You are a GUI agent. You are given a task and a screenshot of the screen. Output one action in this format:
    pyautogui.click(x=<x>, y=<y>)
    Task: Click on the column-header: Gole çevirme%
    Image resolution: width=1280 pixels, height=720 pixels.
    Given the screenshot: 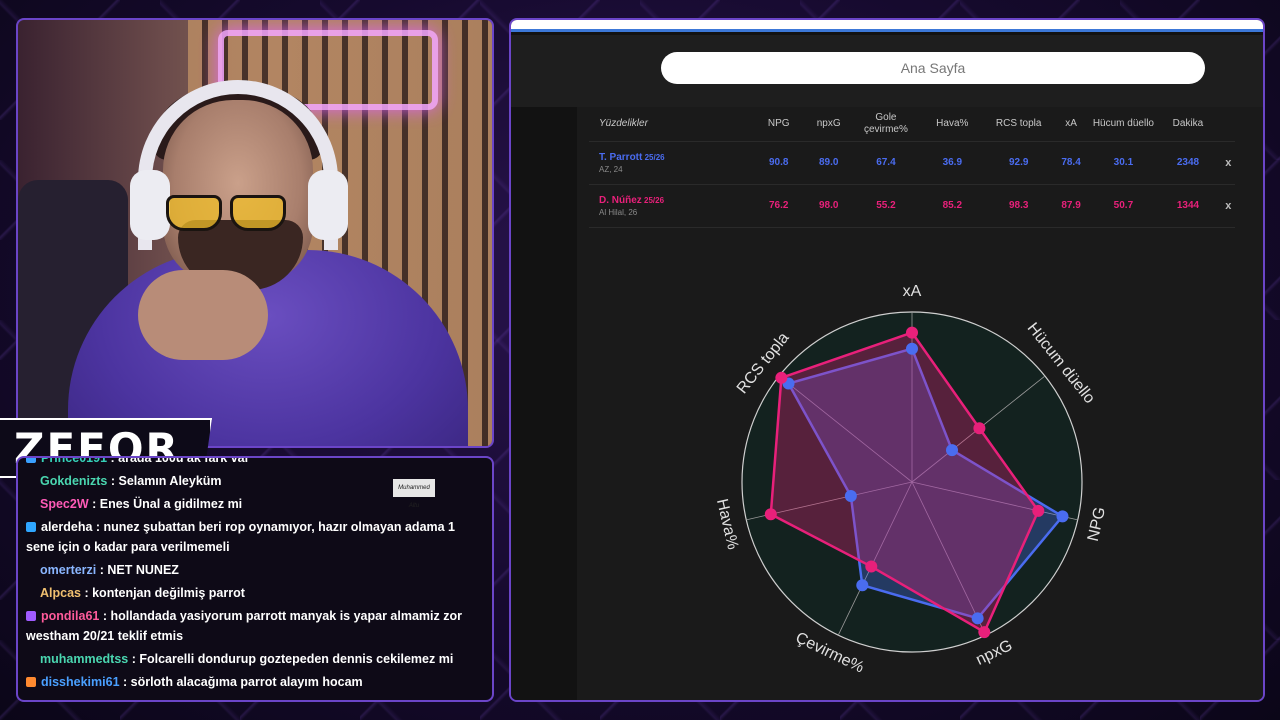 What is the action you would take?
    pyautogui.click(x=885, y=124)
    